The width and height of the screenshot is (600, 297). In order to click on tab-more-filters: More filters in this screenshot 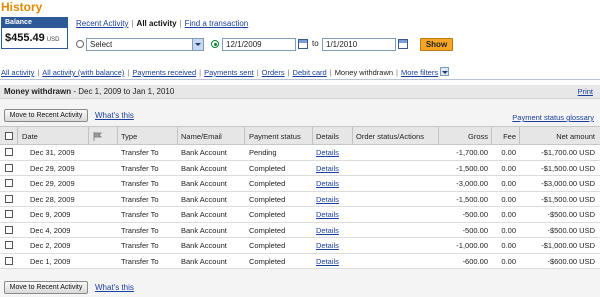, I will do `click(419, 72)`.